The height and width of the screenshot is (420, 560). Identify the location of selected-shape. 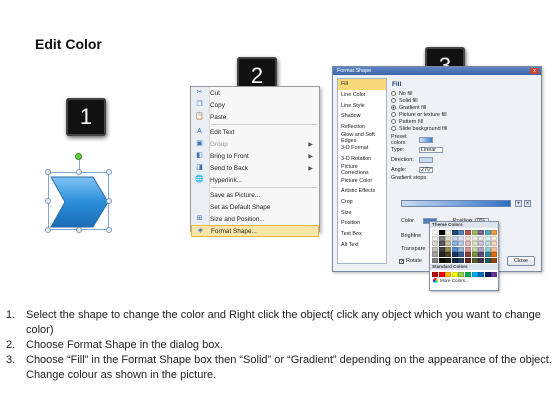
(79, 191).